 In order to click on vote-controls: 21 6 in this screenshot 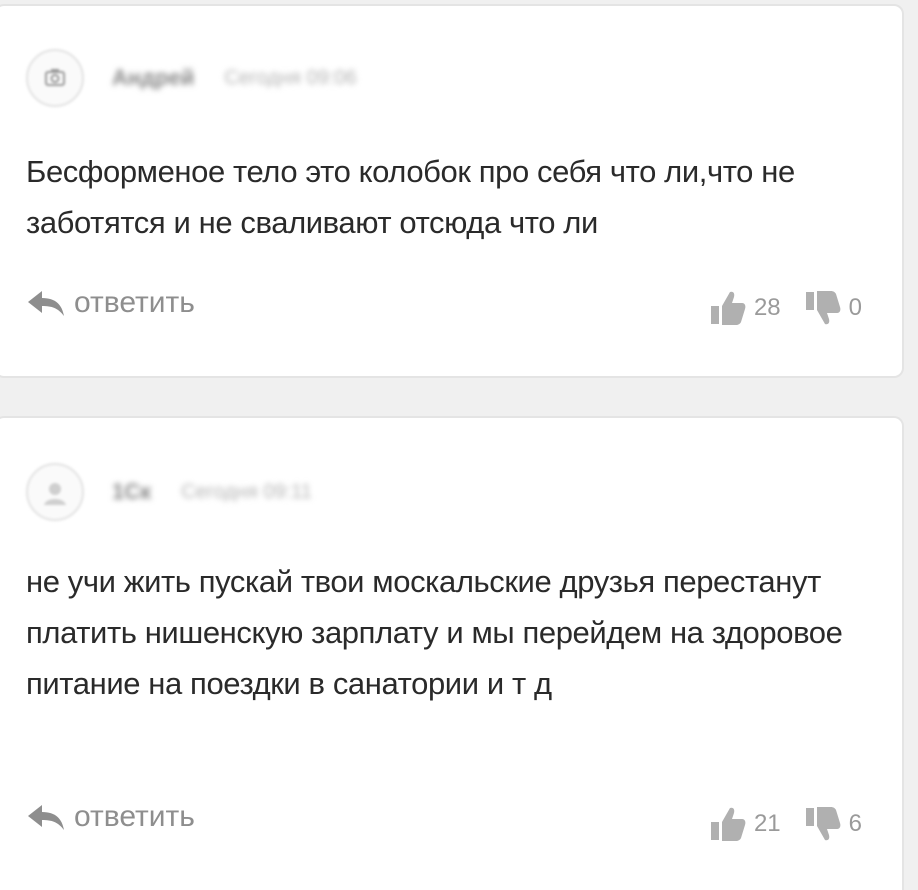, I will do `click(785, 824)`.